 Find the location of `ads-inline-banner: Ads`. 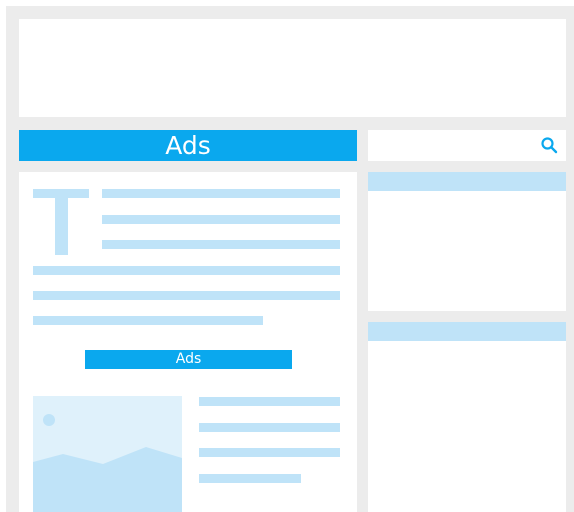

ads-inline-banner: Ads is located at coordinates (188, 359).